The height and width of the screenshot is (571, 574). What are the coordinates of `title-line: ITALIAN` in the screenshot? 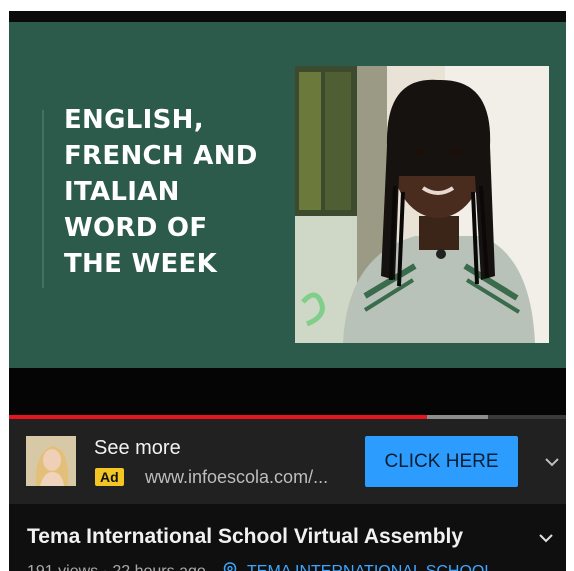 It's located at (122, 192).